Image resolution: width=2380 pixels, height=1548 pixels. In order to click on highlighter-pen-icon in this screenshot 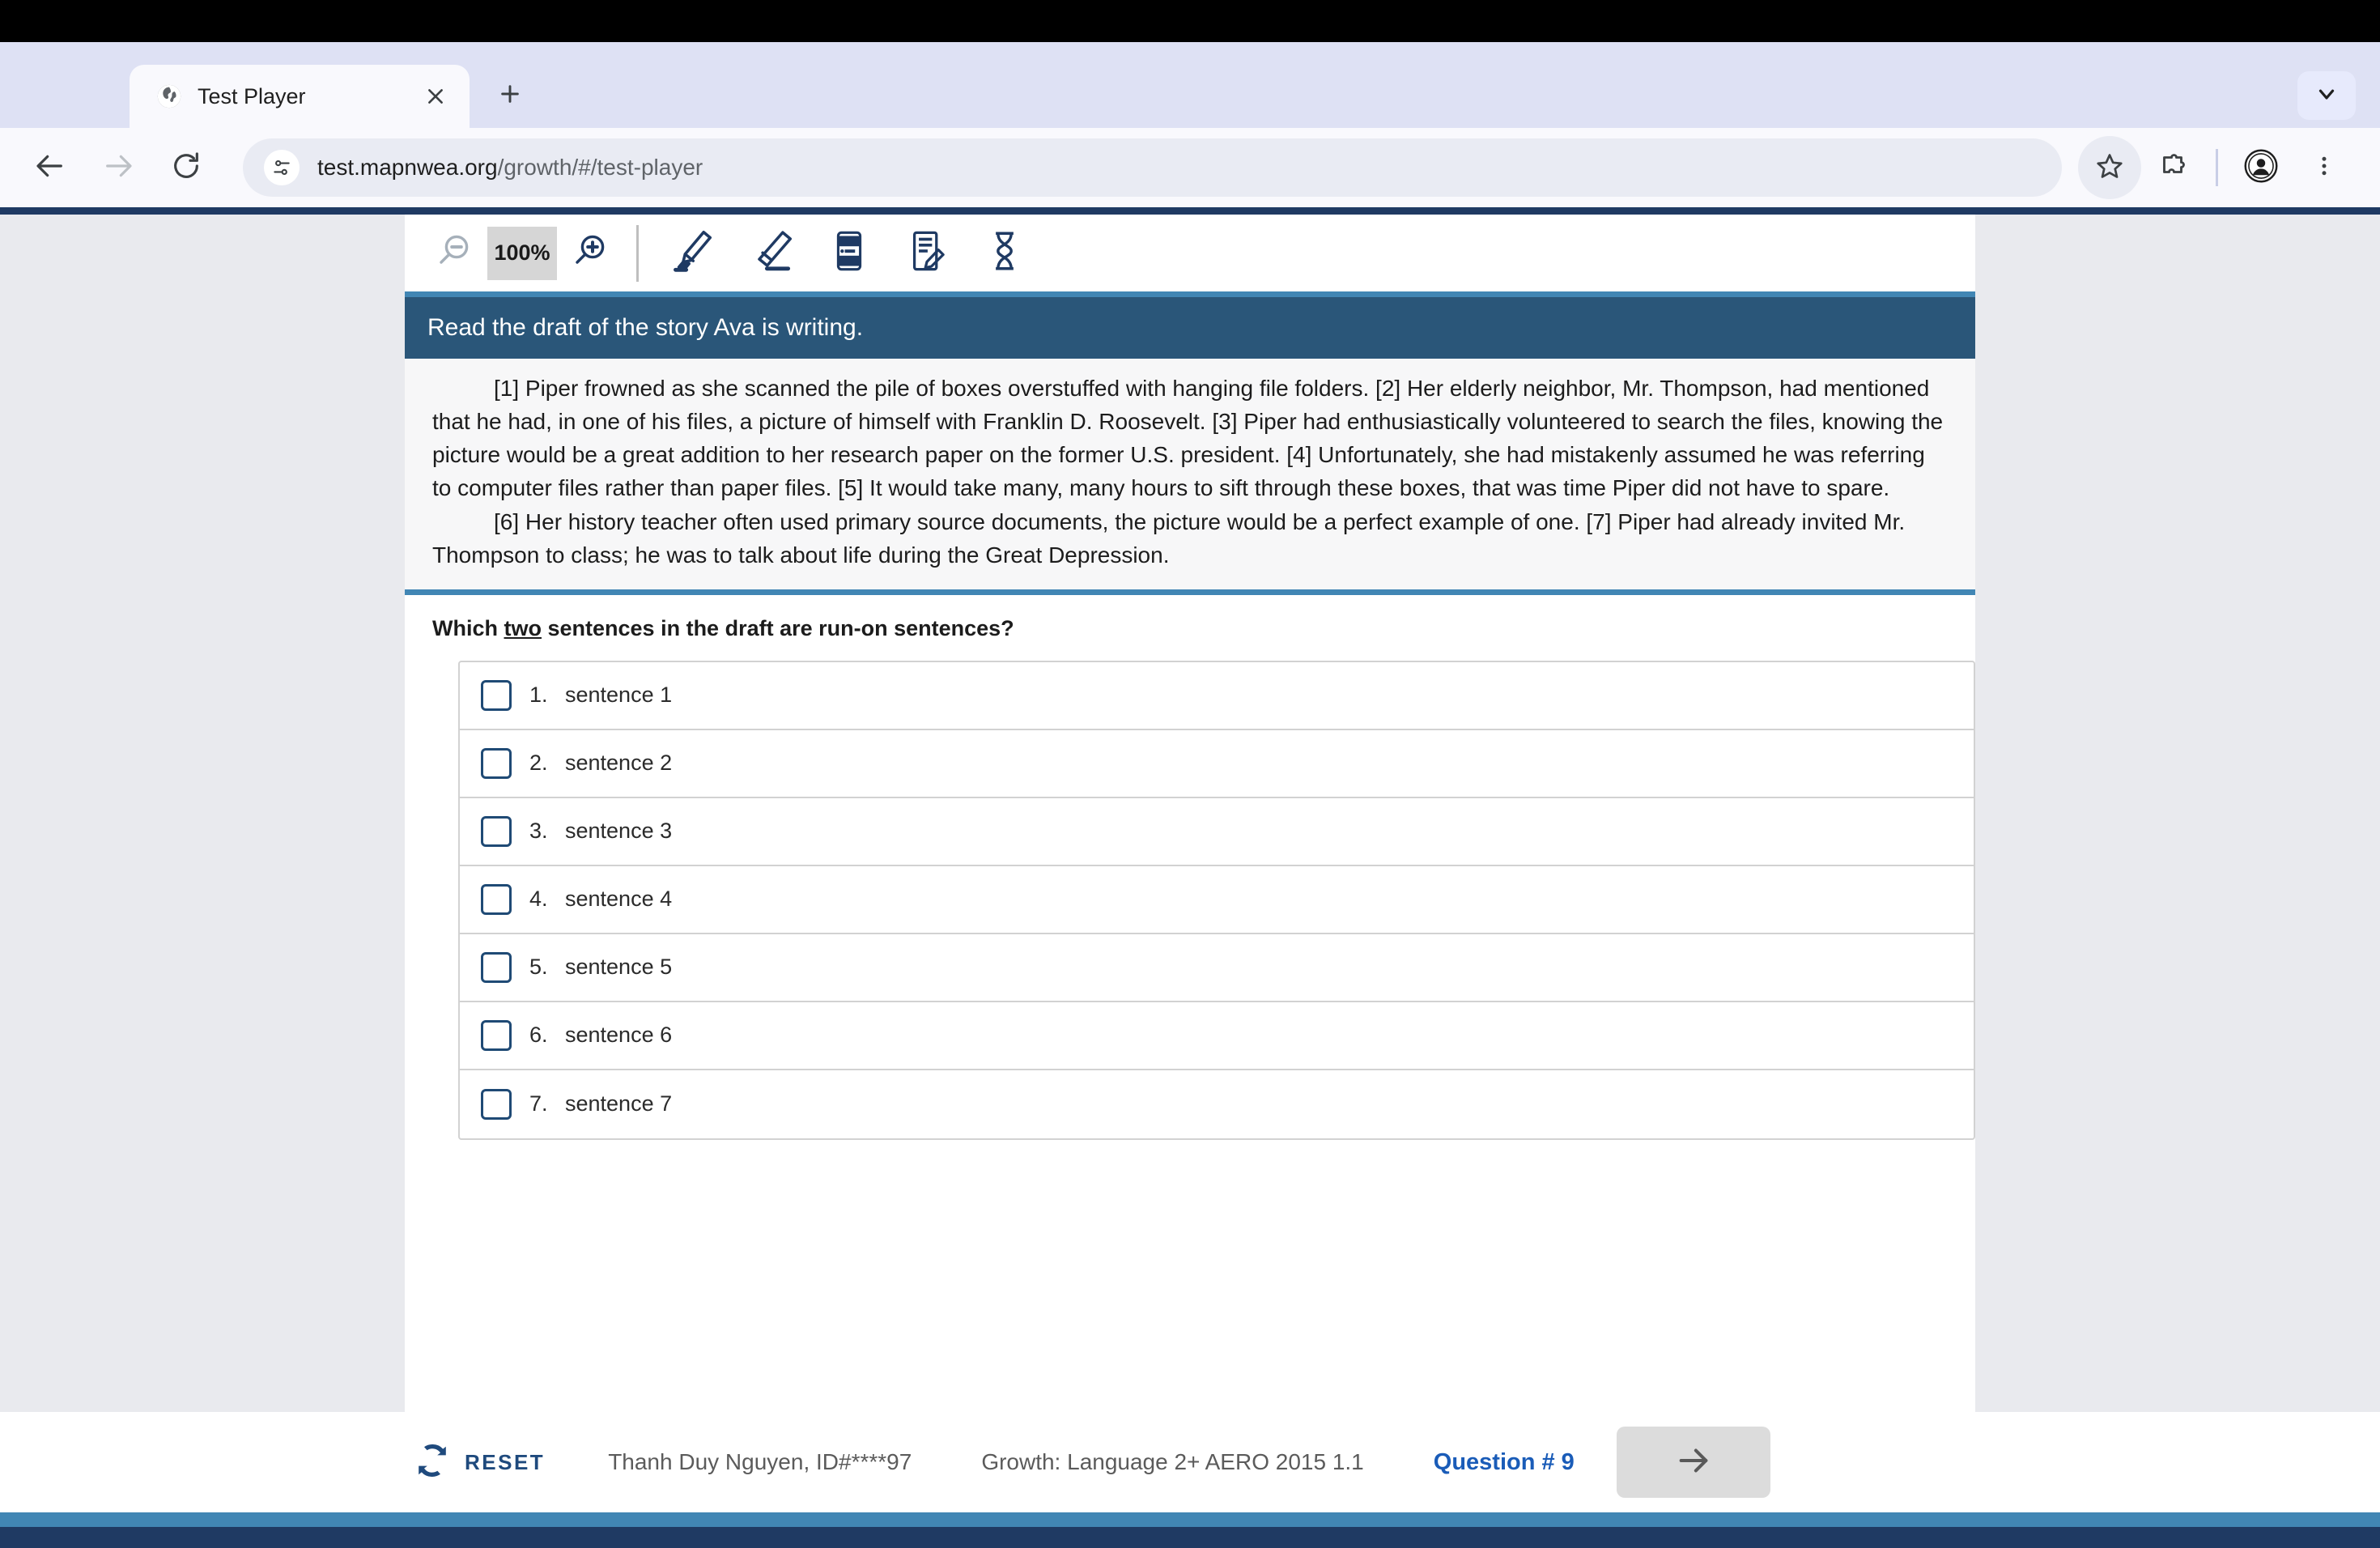, I will do `click(694, 253)`.